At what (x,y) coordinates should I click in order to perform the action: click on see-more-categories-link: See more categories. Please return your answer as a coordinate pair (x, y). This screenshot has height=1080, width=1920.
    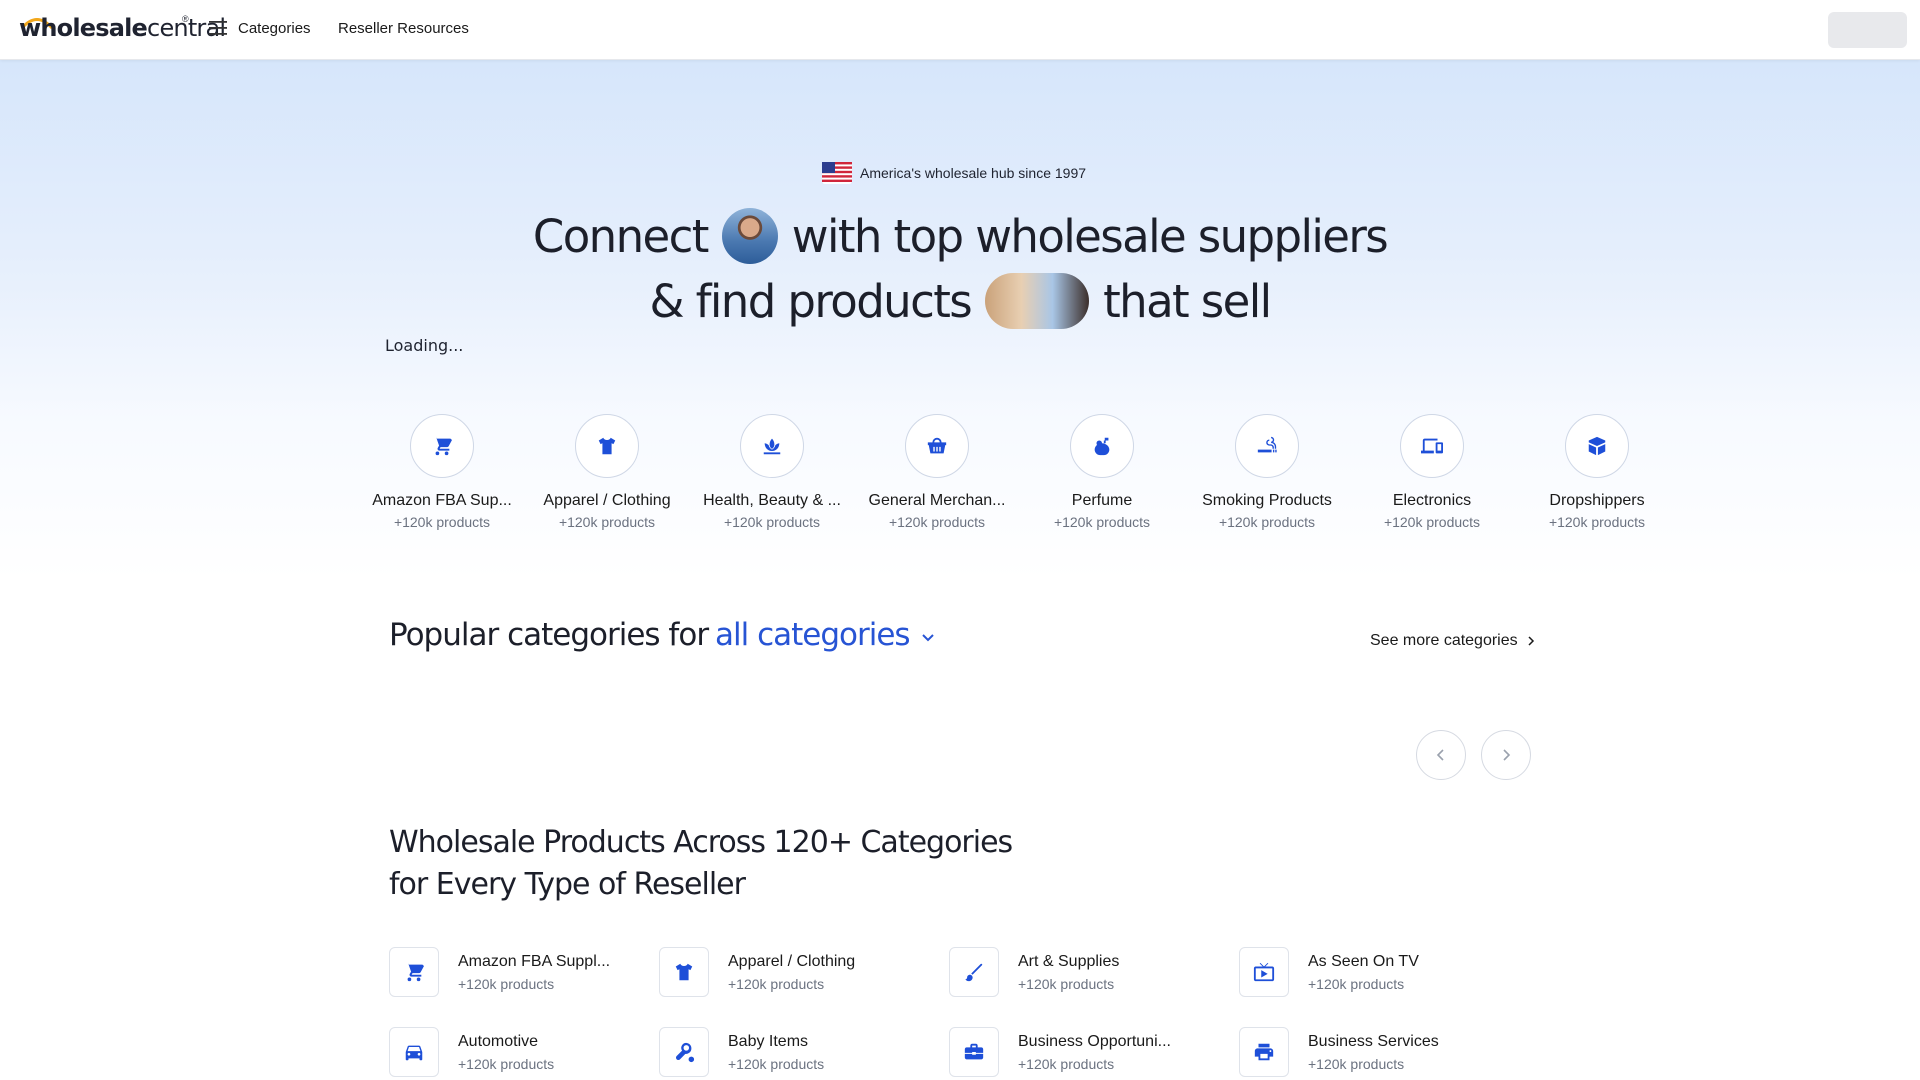
    Looking at the image, I should click on (1453, 641).